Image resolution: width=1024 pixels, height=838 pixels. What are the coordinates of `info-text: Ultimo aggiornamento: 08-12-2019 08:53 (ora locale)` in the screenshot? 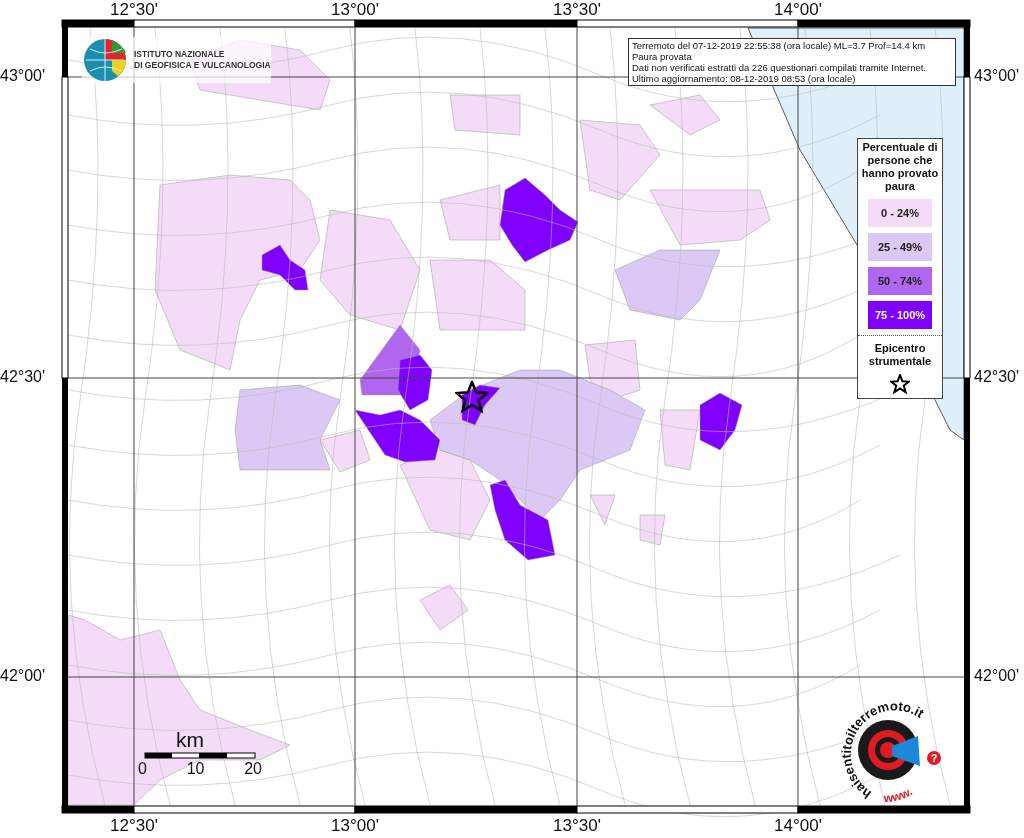 It's located at (744, 78).